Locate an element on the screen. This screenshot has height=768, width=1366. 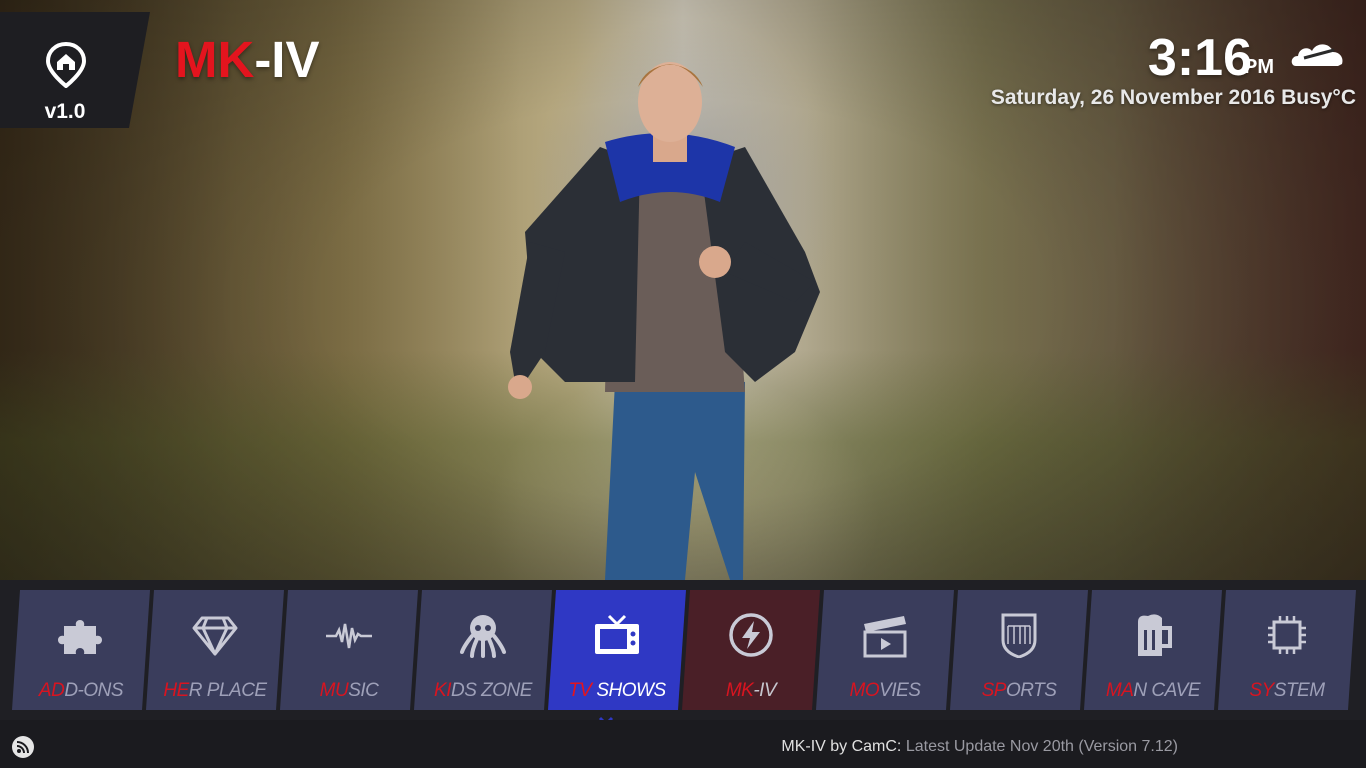
clock-ampm: PM is located at coordinates (1259, 67).